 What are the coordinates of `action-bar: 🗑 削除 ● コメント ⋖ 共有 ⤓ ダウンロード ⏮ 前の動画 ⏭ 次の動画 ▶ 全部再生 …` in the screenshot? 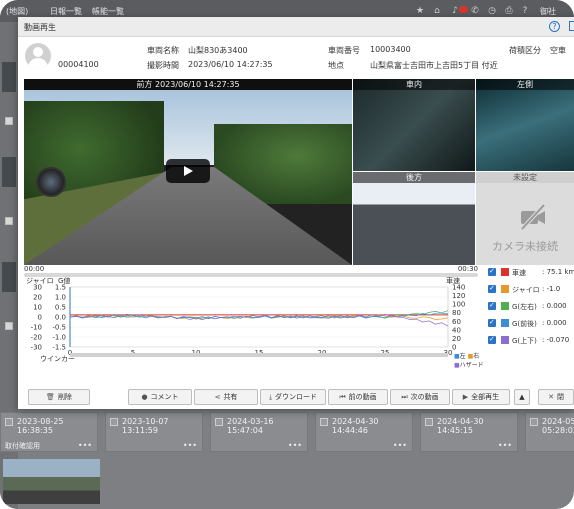 It's located at (296, 398).